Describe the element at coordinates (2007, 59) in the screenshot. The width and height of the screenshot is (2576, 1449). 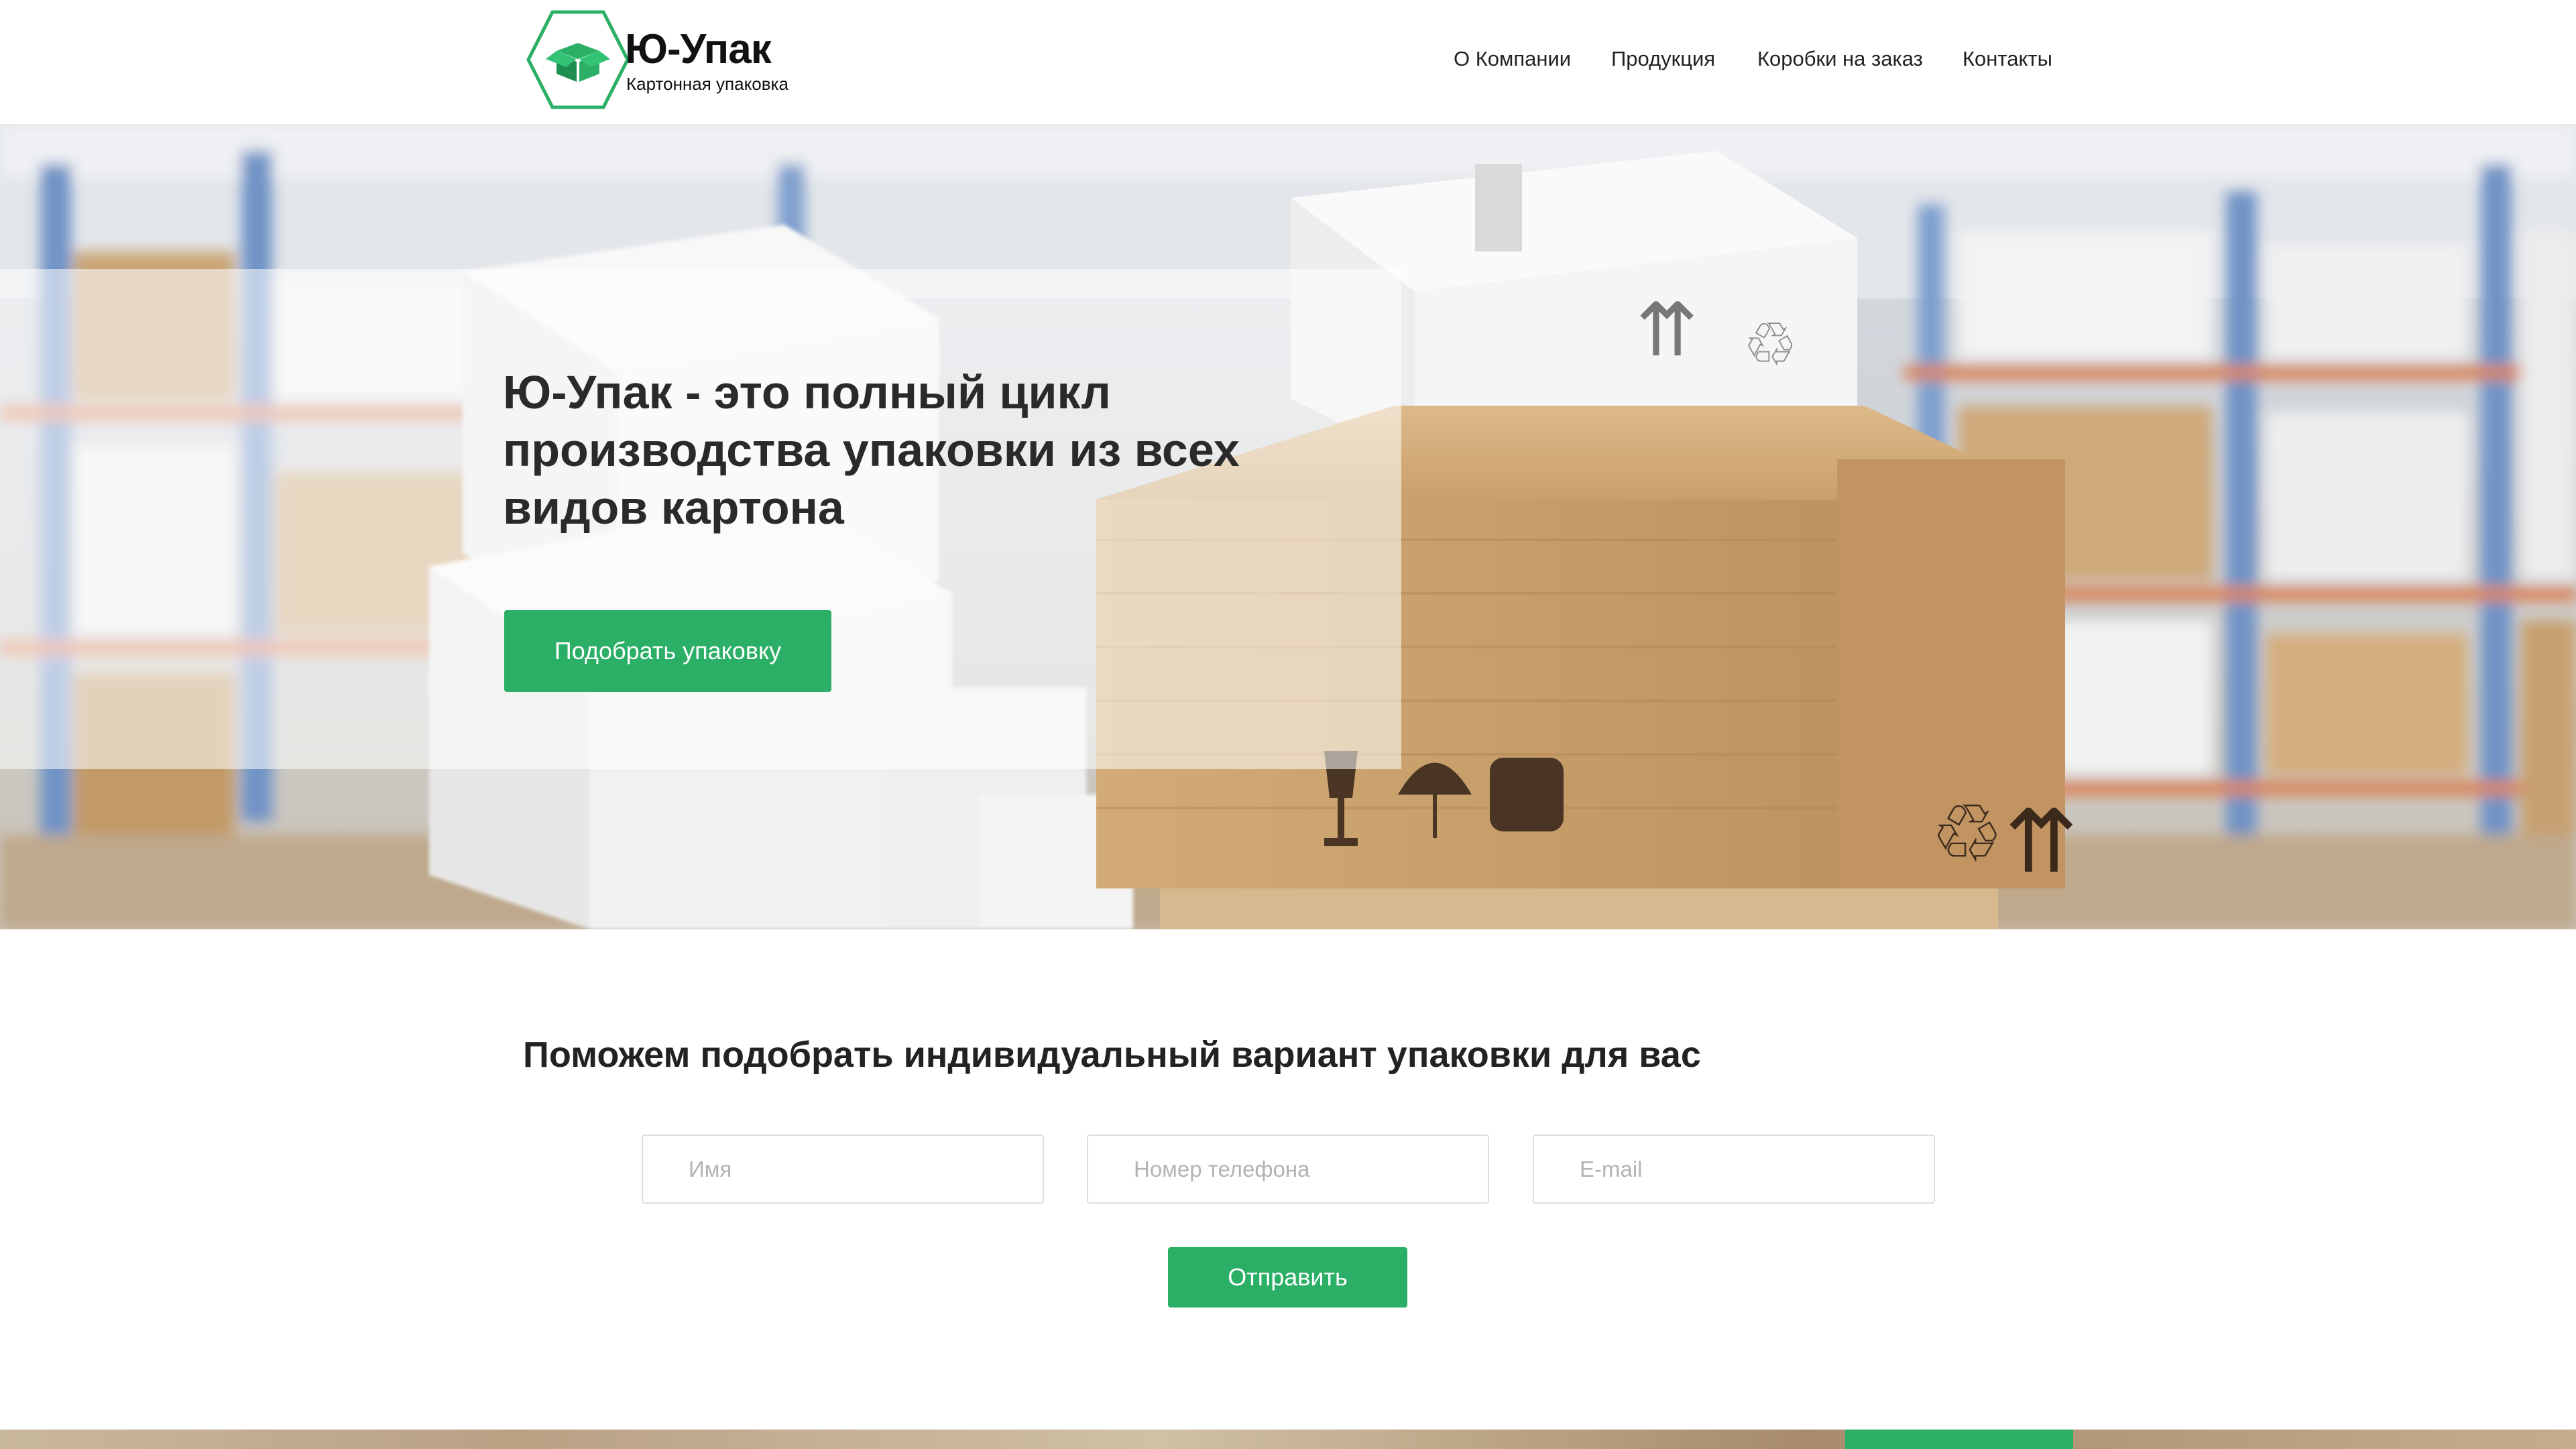
I see `nav-item-contacts: Контакты` at that location.